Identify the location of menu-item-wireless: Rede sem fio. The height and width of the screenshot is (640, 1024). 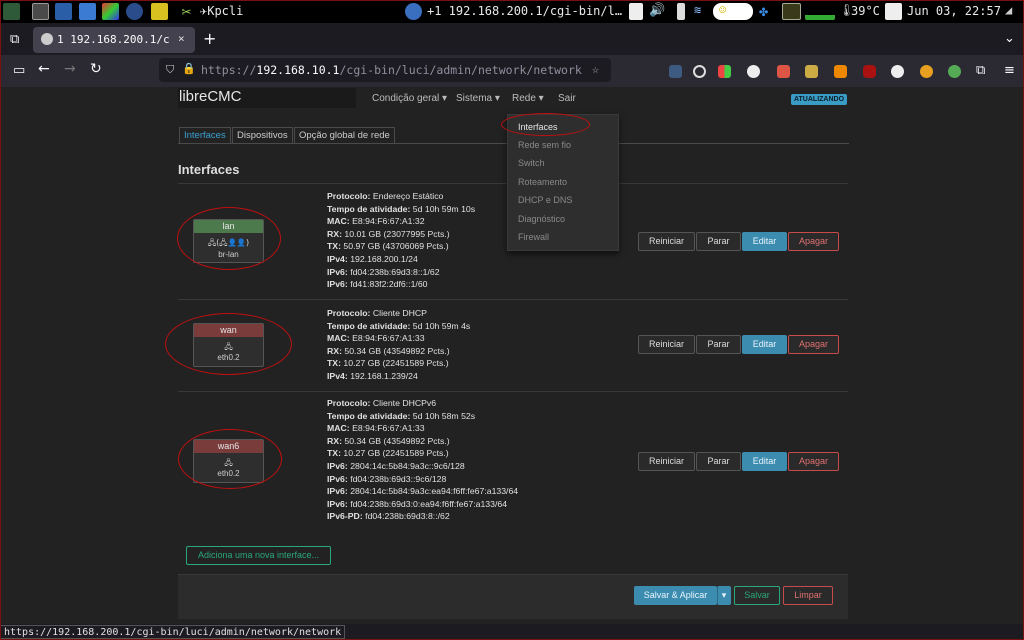
(544, 145).